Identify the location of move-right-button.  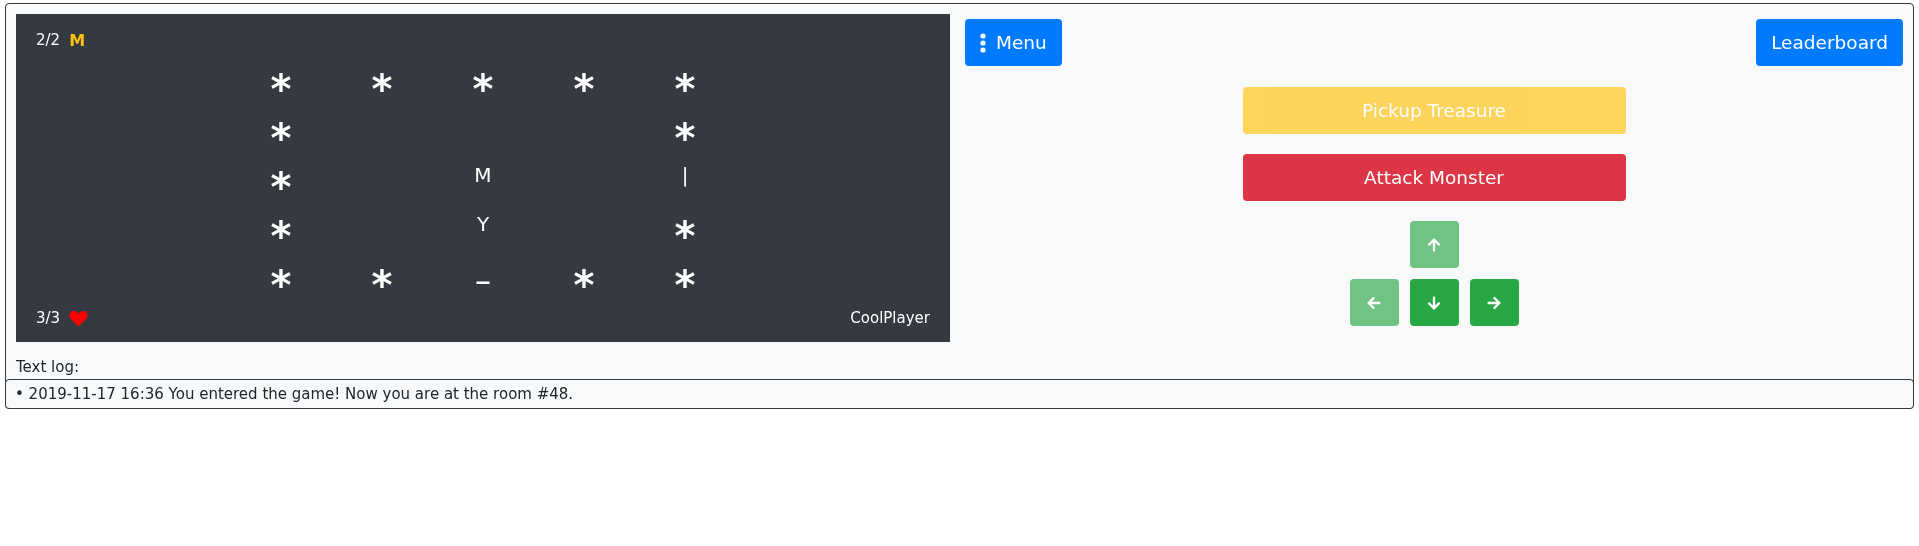
(1494, 302).